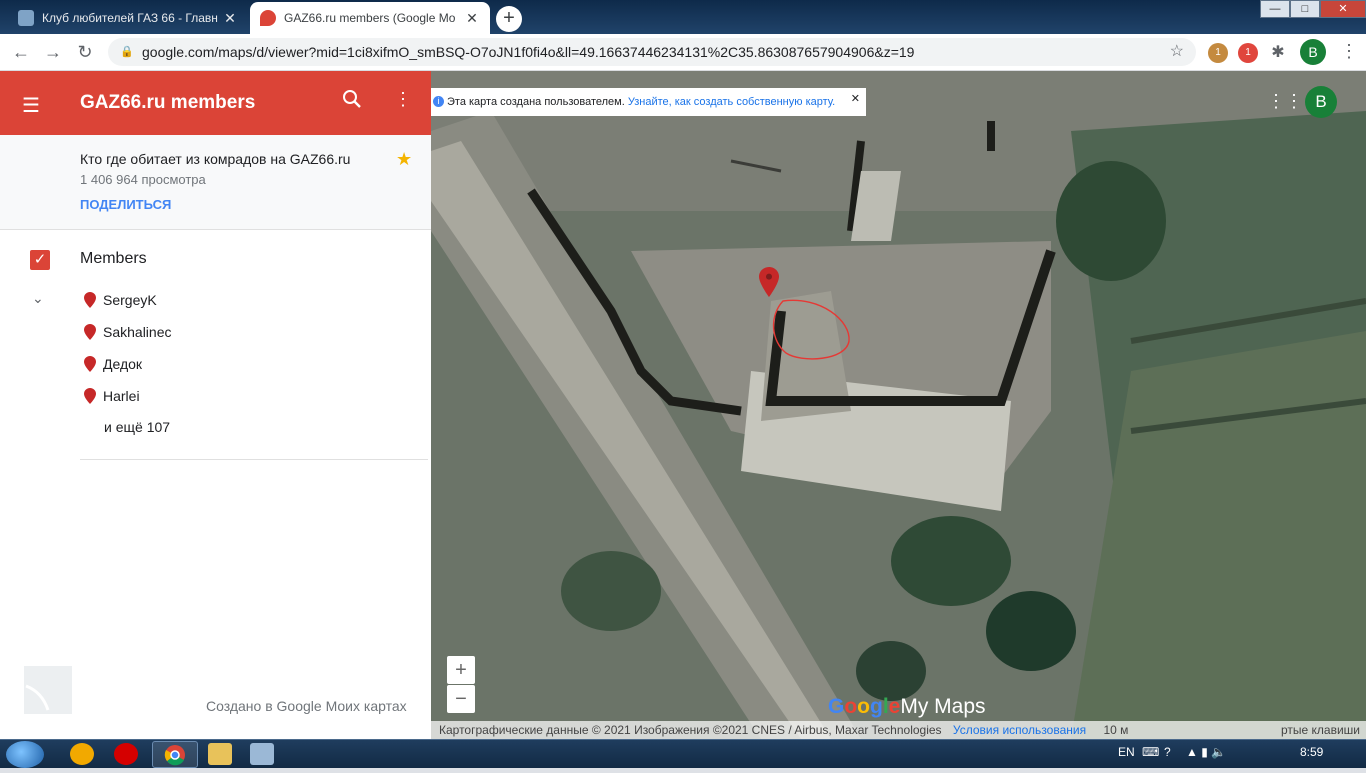 Image resolution: width=1366 pixels, height=773 pixels. I want to click on more-options-icon: ⋮, so click(403, 99).